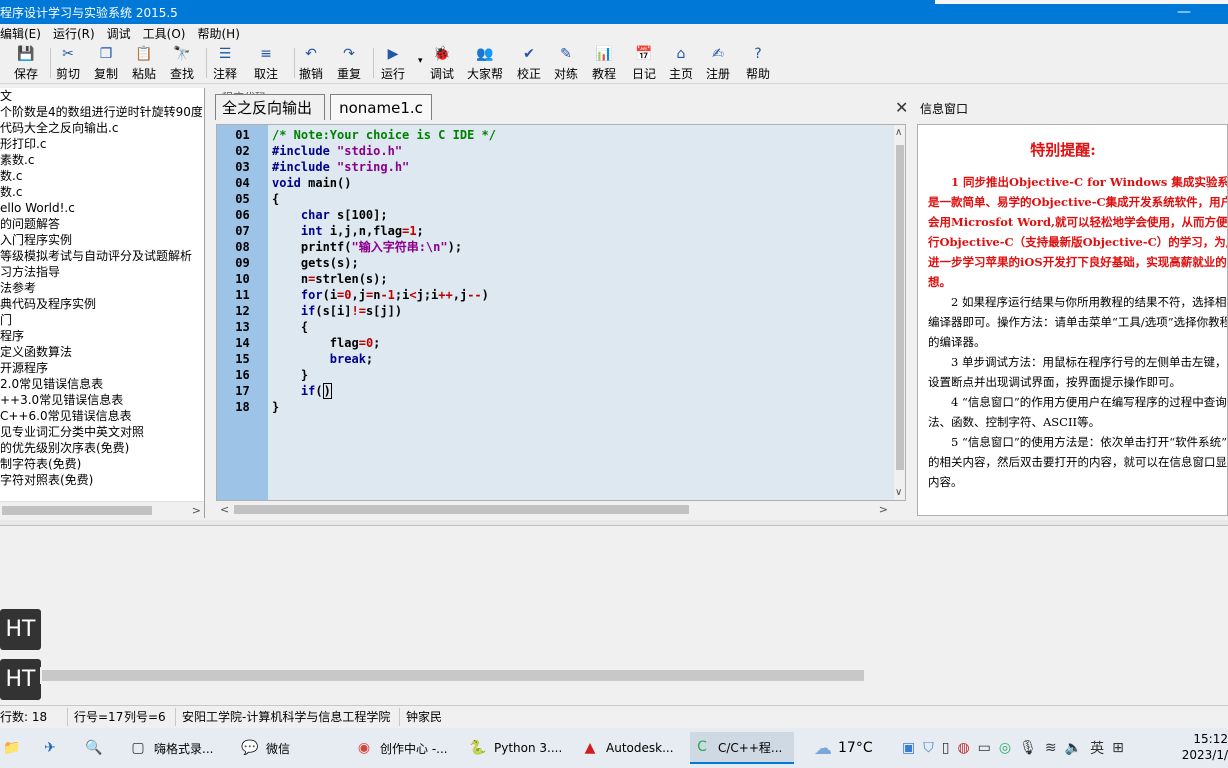  I want to click on tree-item: 等级模拟考试与自动评分及试题解析, so click(102, 256).